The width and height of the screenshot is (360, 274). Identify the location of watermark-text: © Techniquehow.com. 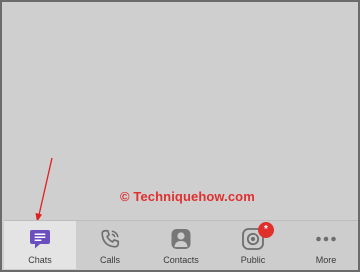
(187, 196).